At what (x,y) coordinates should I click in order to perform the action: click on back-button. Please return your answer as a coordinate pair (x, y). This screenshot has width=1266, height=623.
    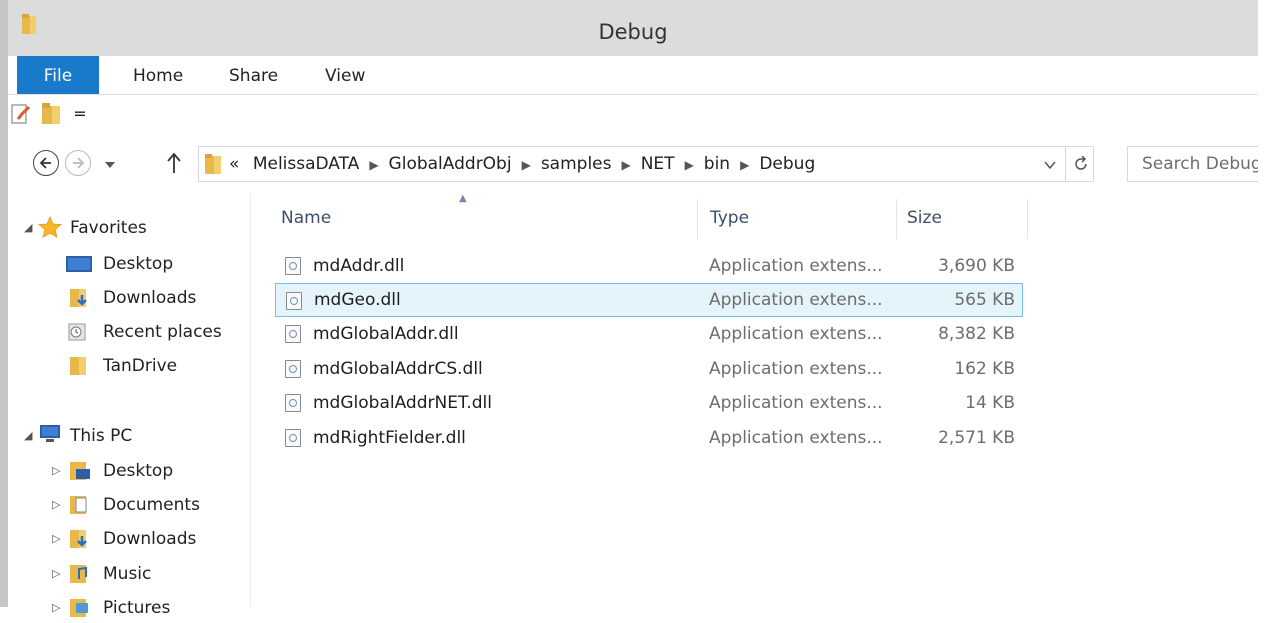
    Looking at the image, I should click on (46, 163).